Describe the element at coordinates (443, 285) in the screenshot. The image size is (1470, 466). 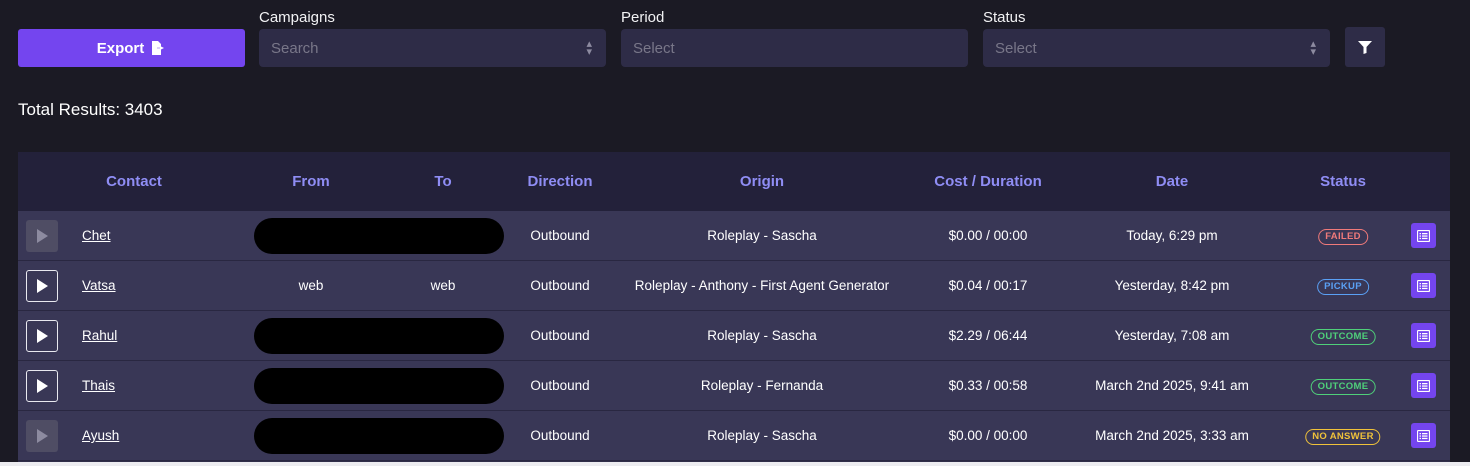
I see `to-cell: web` at that location.